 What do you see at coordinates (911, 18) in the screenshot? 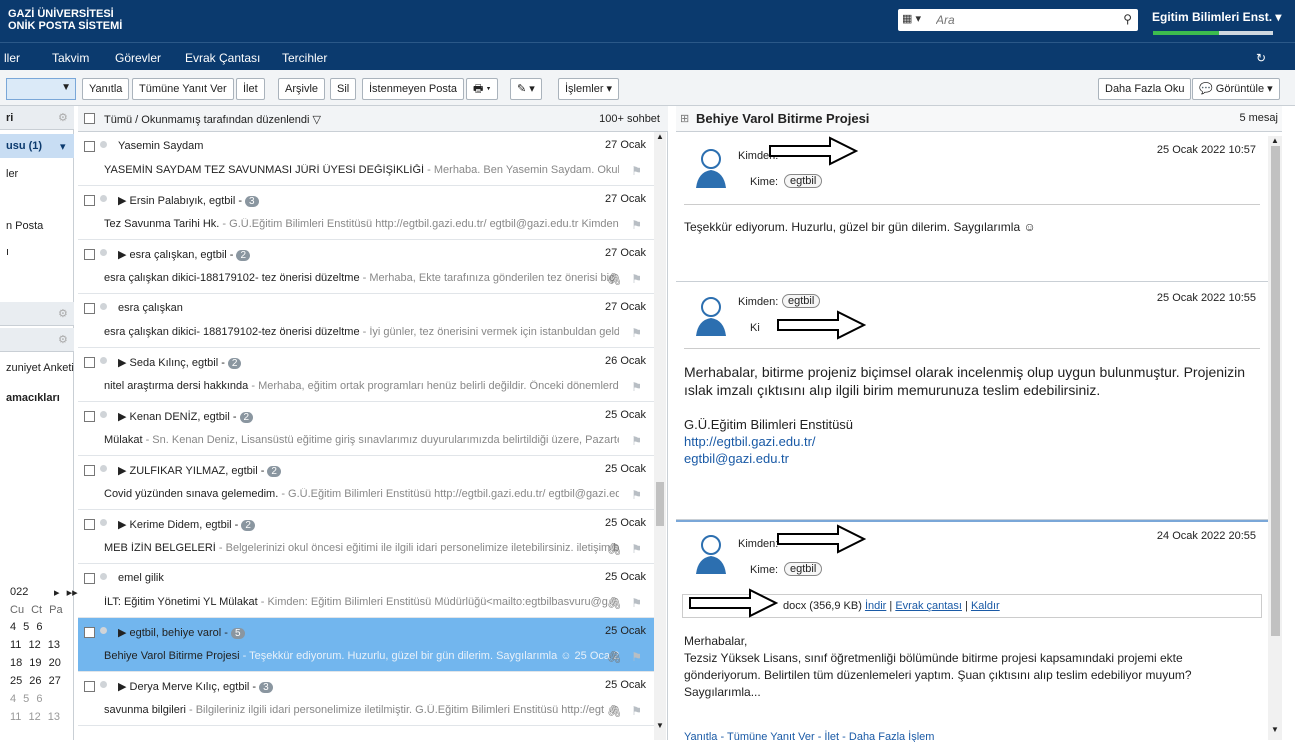
I see `search-scope-picker: ▦ ▾` at bounding box center [911, 18].